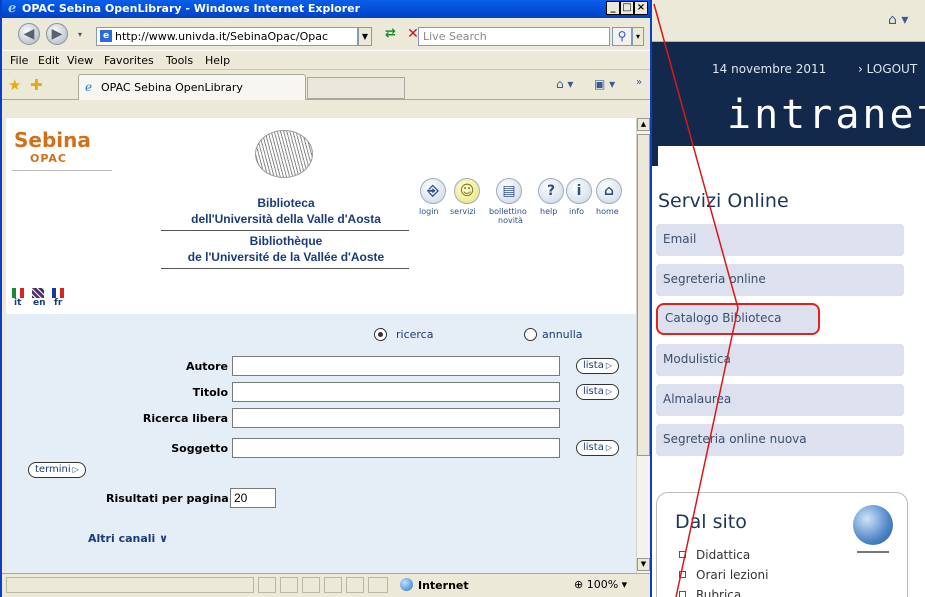 This screenshot has width=925, height=597. What do you see at coordinates (58, 303) in the screenshot?
I see `lang-fr: fr` at bounding box center [58, 303].